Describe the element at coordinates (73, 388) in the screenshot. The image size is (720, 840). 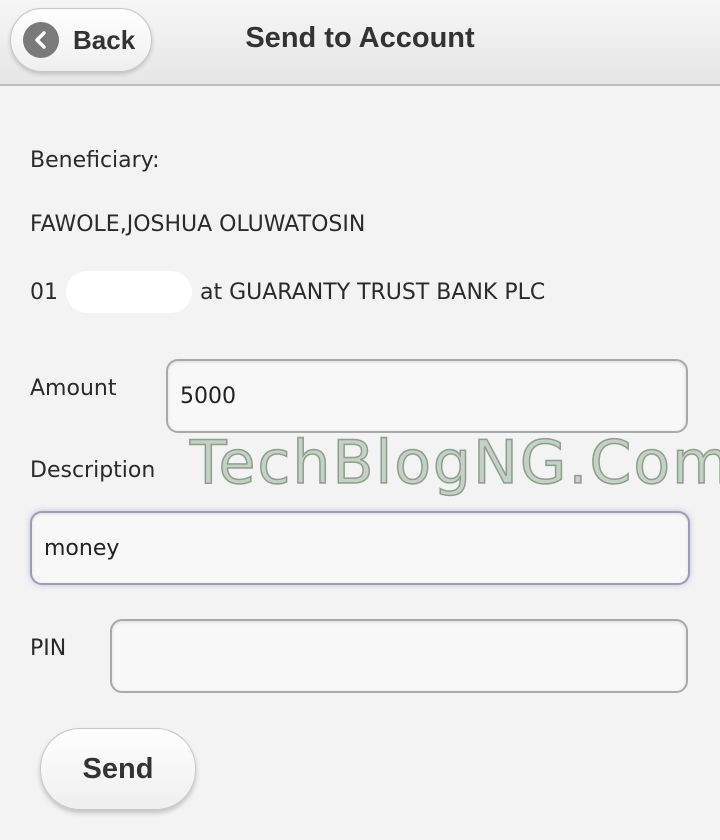
I see `amount-label: Amount` at that location.